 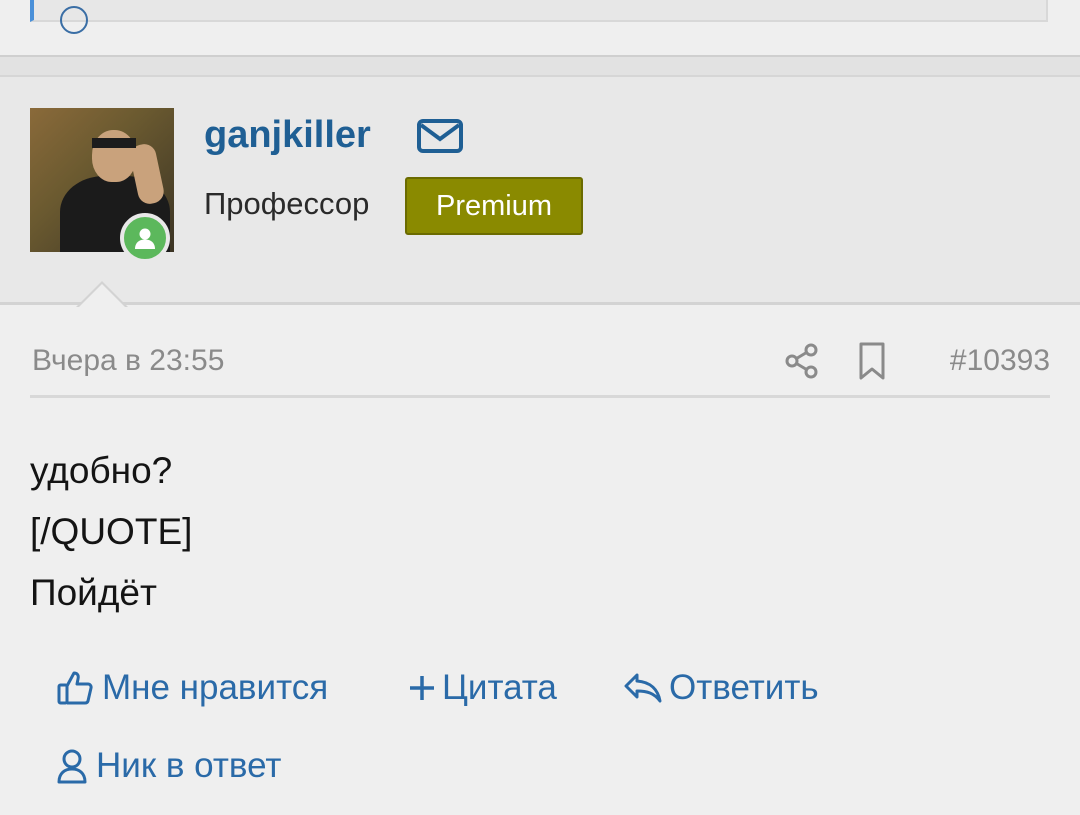 I want to click on post-text-line: удобно?, so click(x=101, y=470).